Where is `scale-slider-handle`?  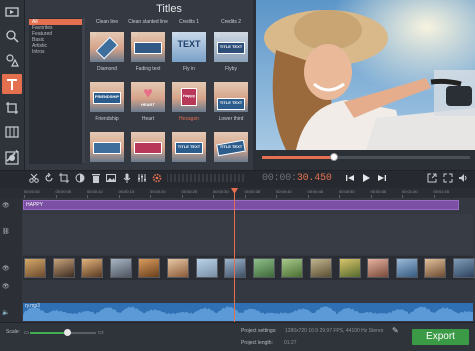 scale-slider-handle is located at coordinates (67, 332).